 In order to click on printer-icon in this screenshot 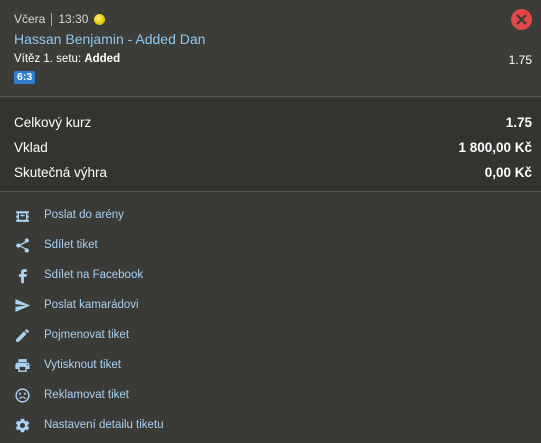, I will do `click(22, 365)`.